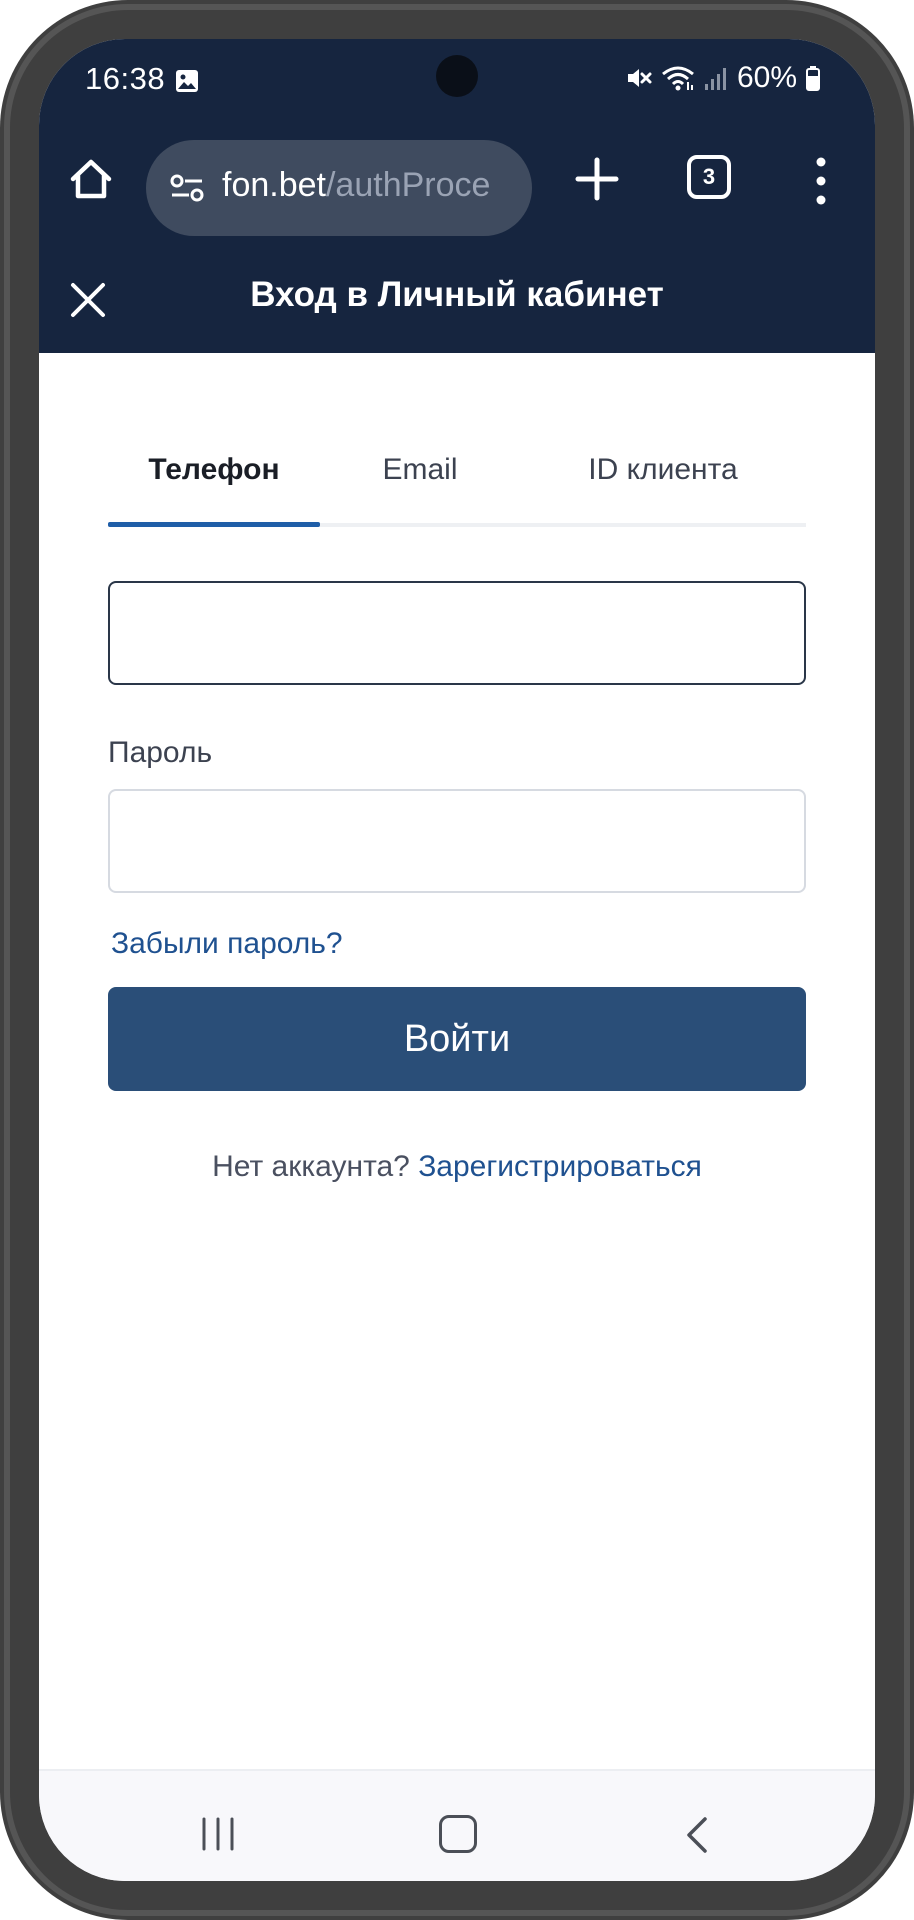 This screenshot has width=914, height=1920. I want to click on recents-icon, so click(218, 1834).